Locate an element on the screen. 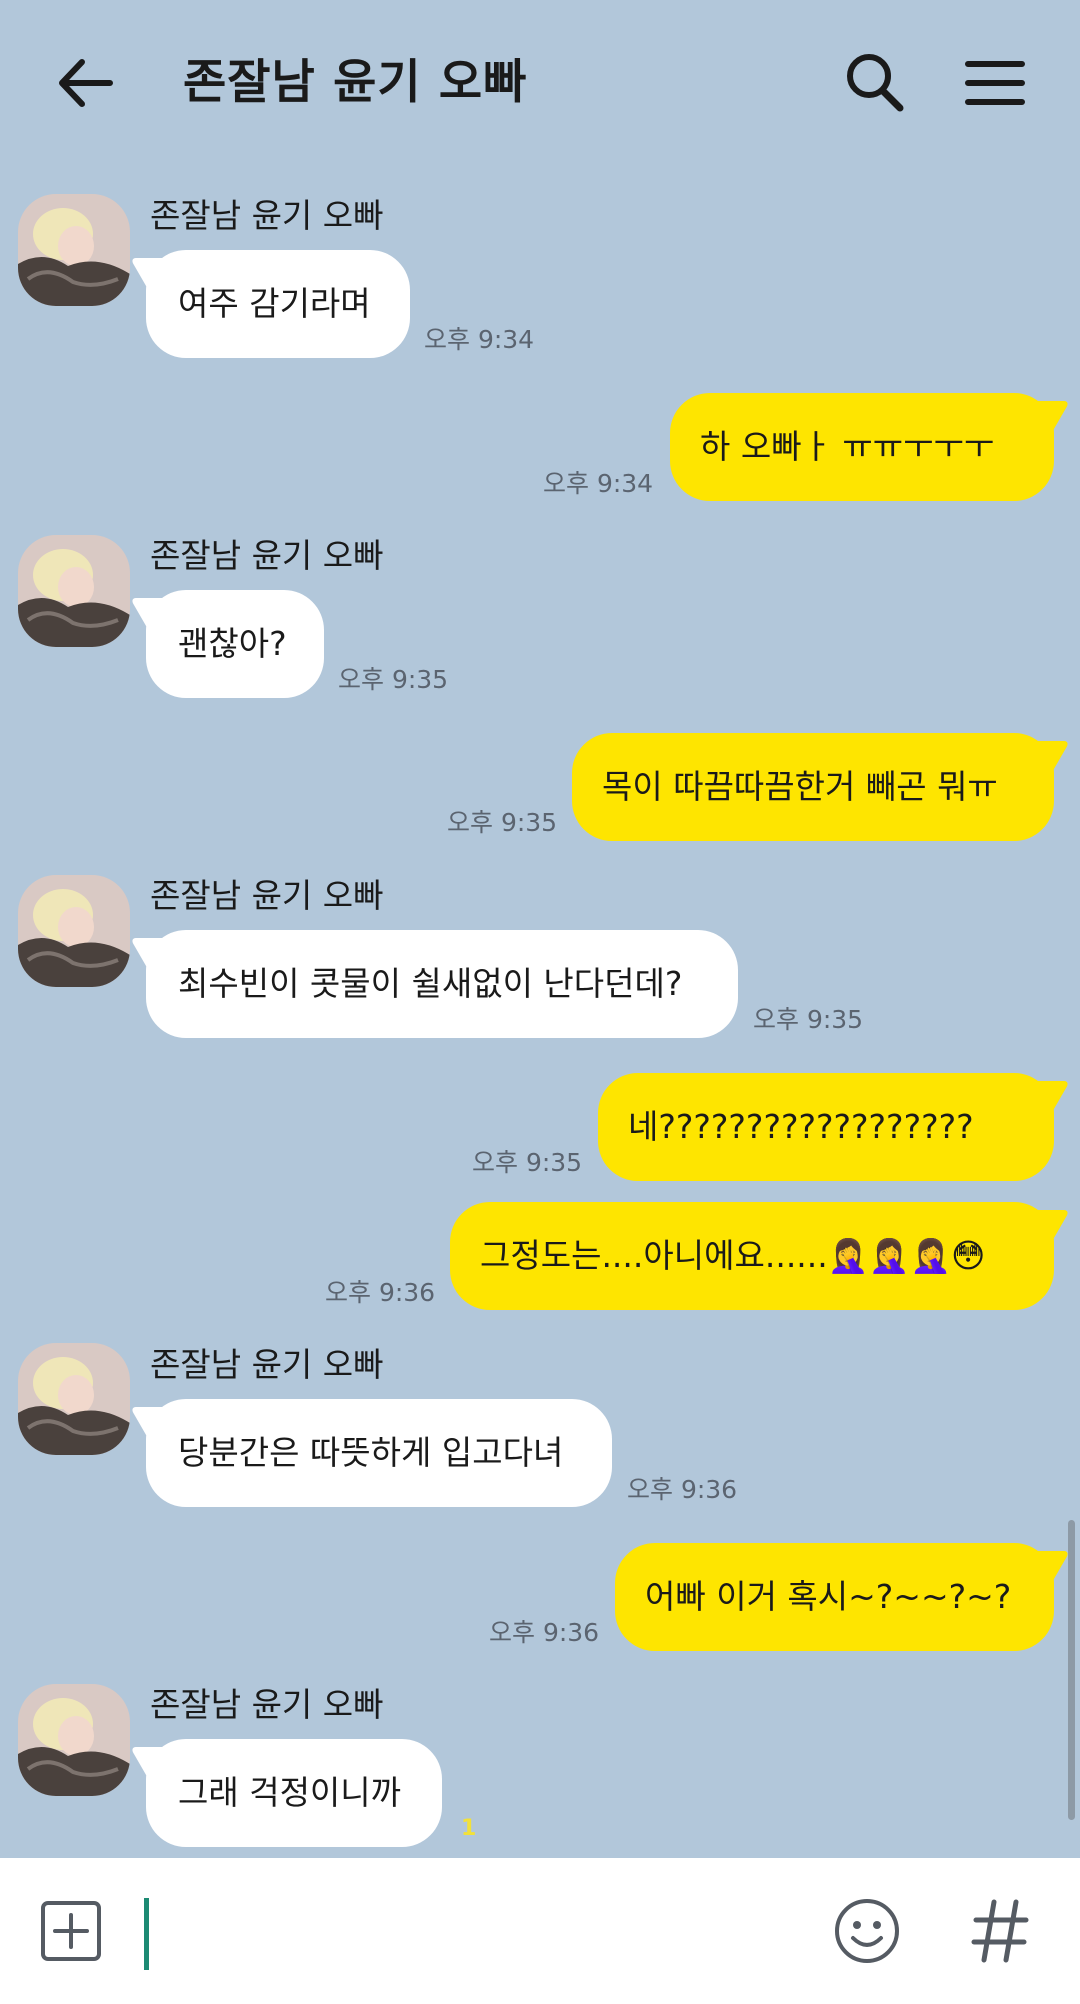 The image size is (1080, 2004). message-bubble: 그래 걱정이니까 is located at coordinates (294, 1793).